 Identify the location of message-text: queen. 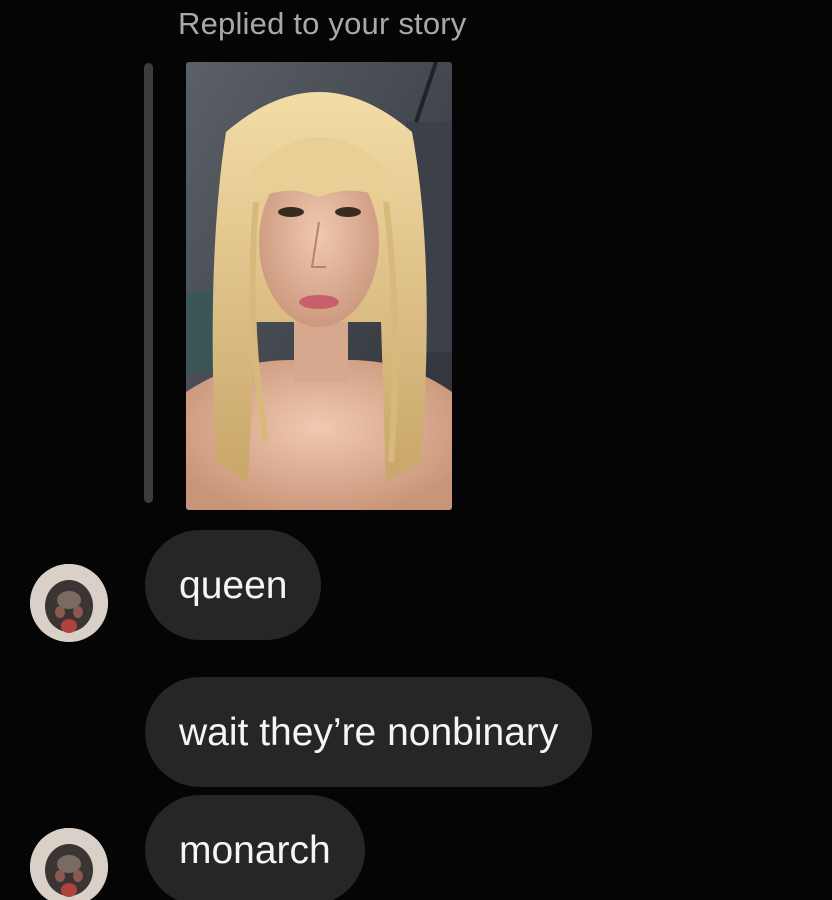
(233, 585).